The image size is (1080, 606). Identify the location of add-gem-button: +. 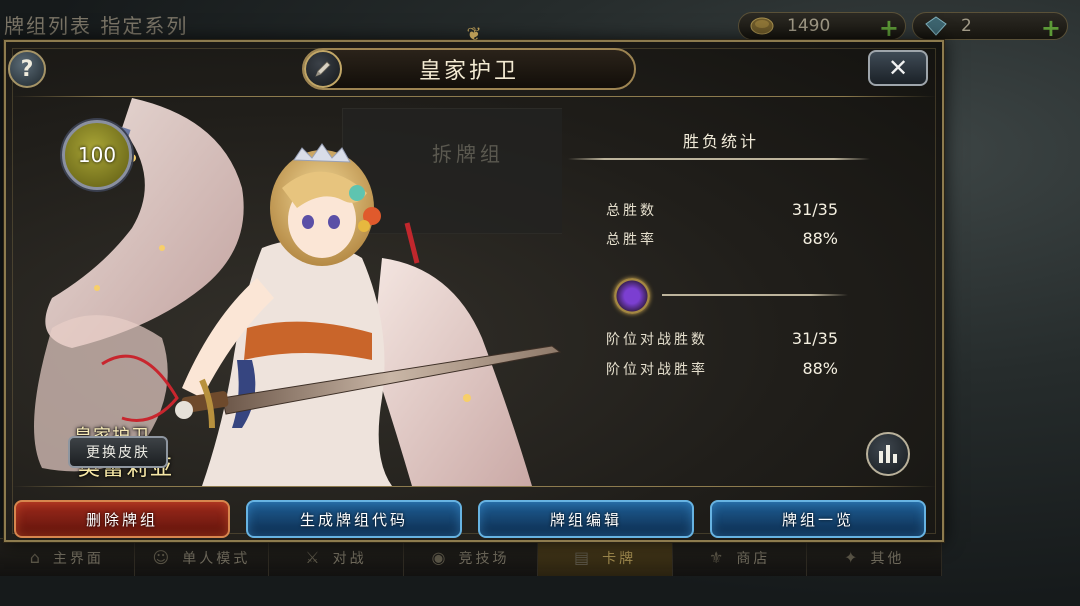
(1051, 28).